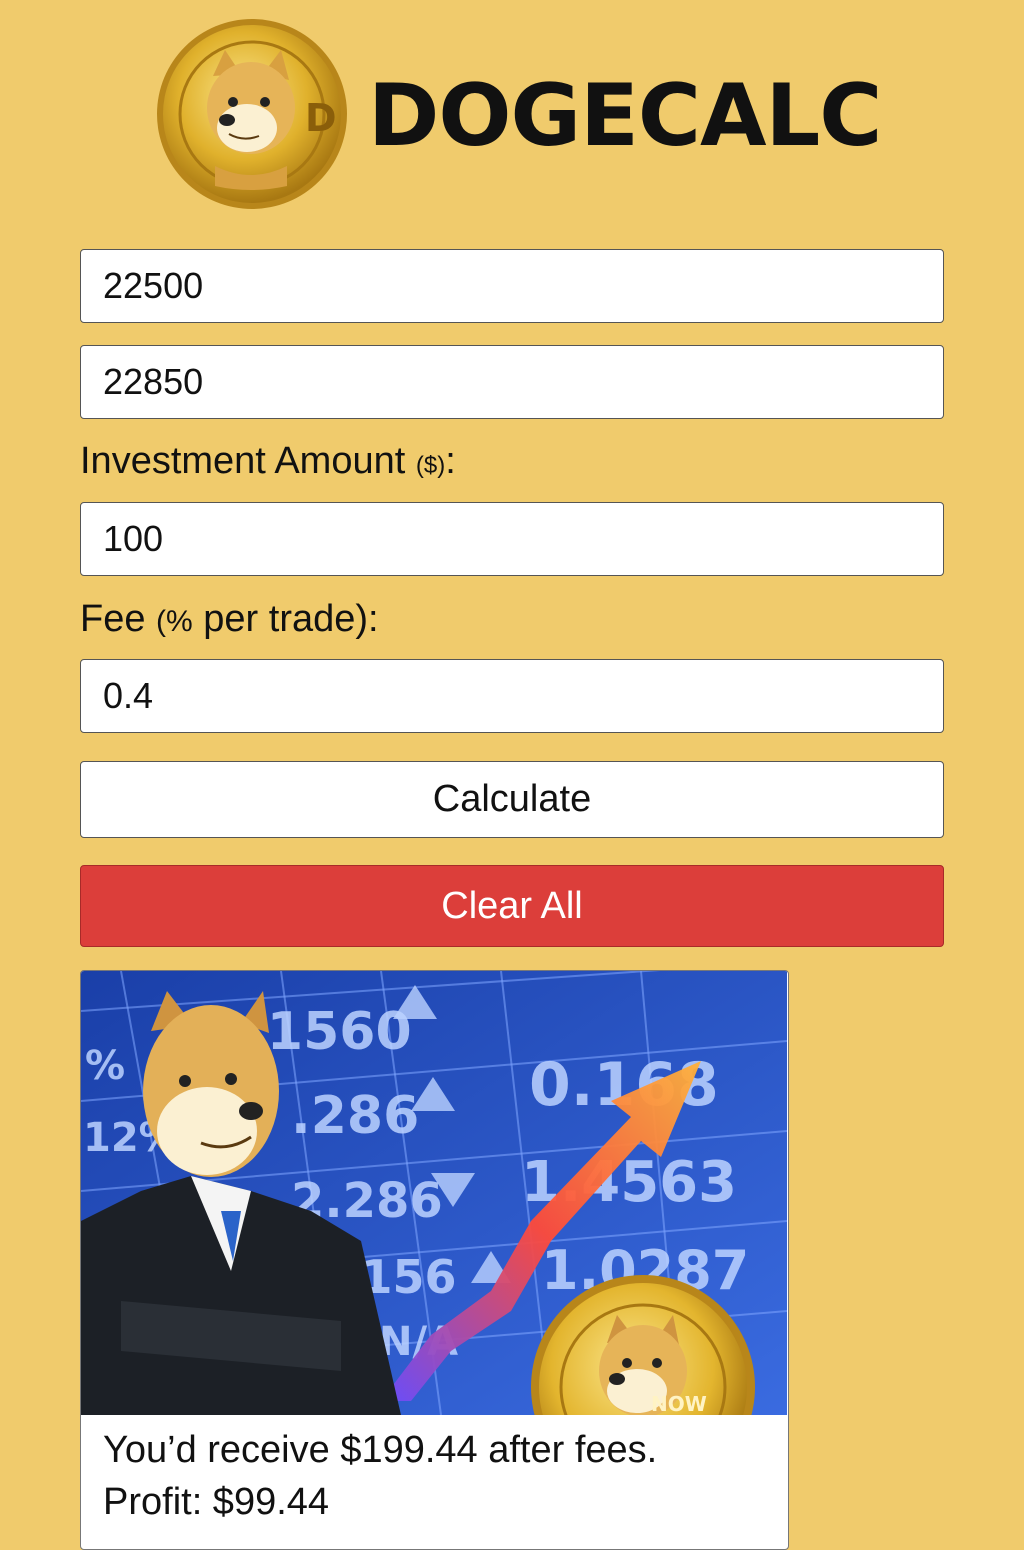 This screenshot has height=1550, width=1024. I want to click on app-title: DOGECALC, so click(625, 116).